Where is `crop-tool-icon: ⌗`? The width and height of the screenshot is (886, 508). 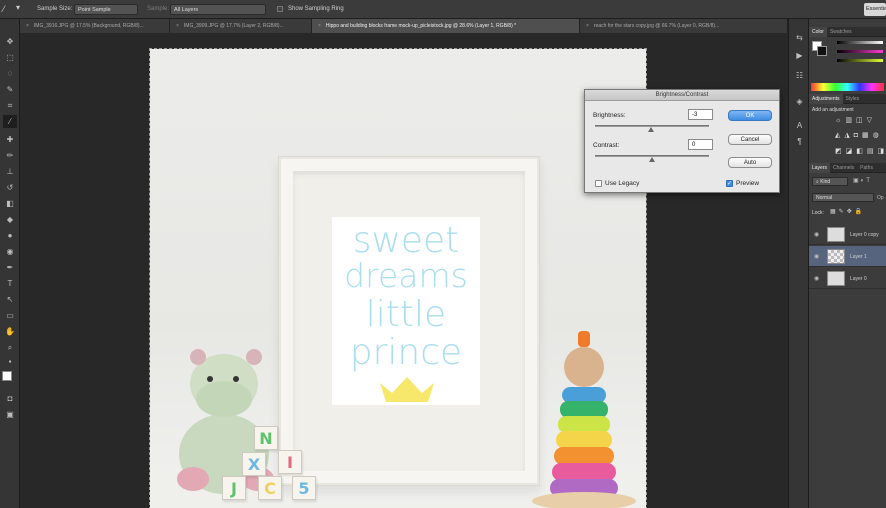
crop-tool-icon: ⌗ is located at coordinates (10, 105).